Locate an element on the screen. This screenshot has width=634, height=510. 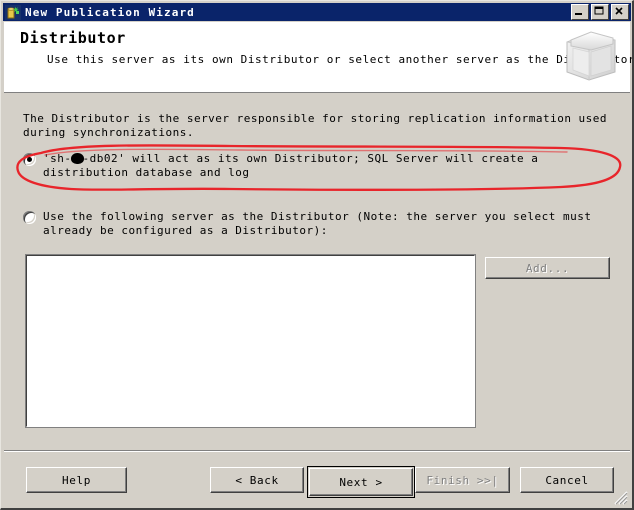
next-button-label: Next > is located at coordinates (361, 482).